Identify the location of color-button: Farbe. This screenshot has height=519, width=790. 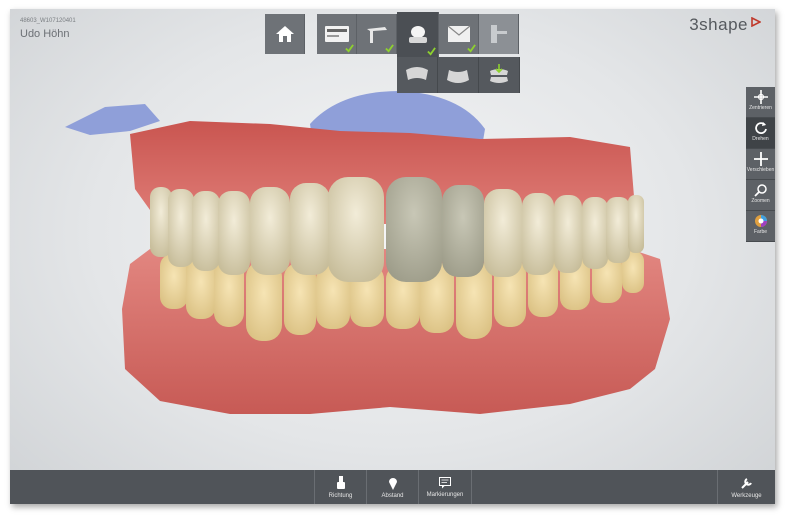
(760, 226).